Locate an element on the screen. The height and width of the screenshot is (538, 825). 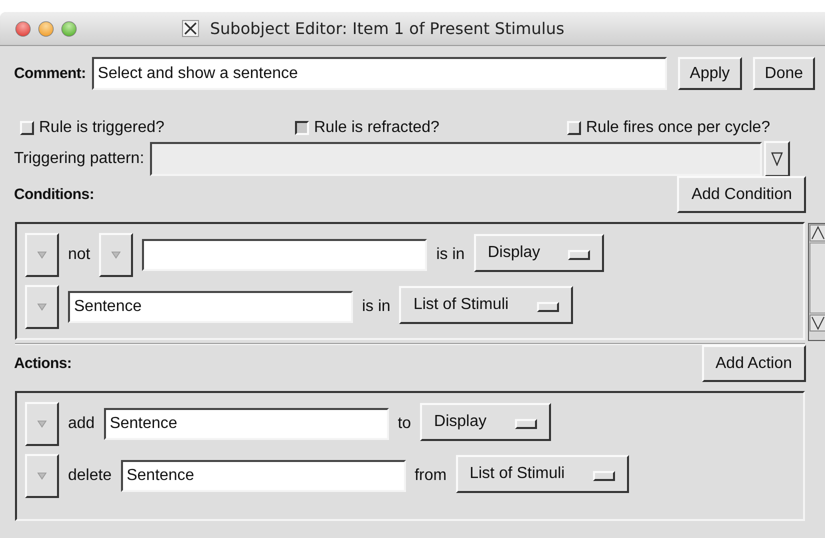
done-button: Done is located at coordinates (784, 73).